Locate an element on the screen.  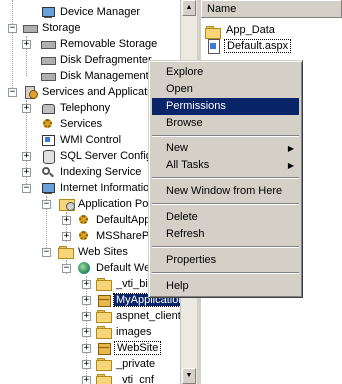
menu-item-properties: Properties is located at coordinates (225, 260).